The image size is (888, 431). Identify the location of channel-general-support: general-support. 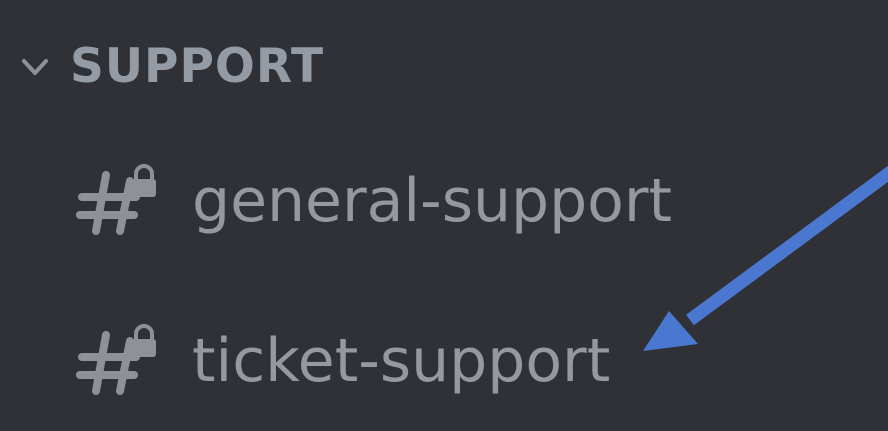
(374, 201).